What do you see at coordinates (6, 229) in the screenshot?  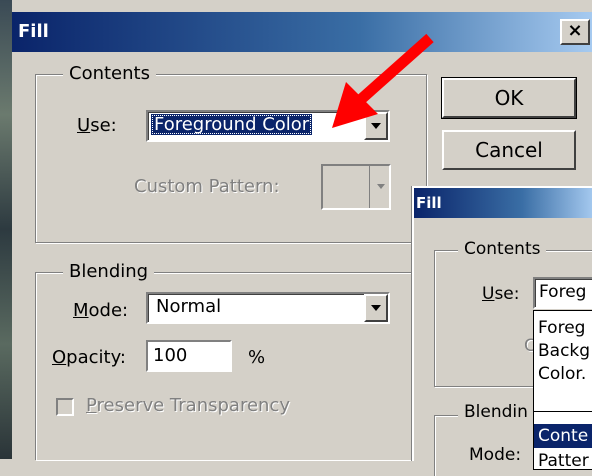 I see `background-photo-edge` at bounding box center [6, 229].